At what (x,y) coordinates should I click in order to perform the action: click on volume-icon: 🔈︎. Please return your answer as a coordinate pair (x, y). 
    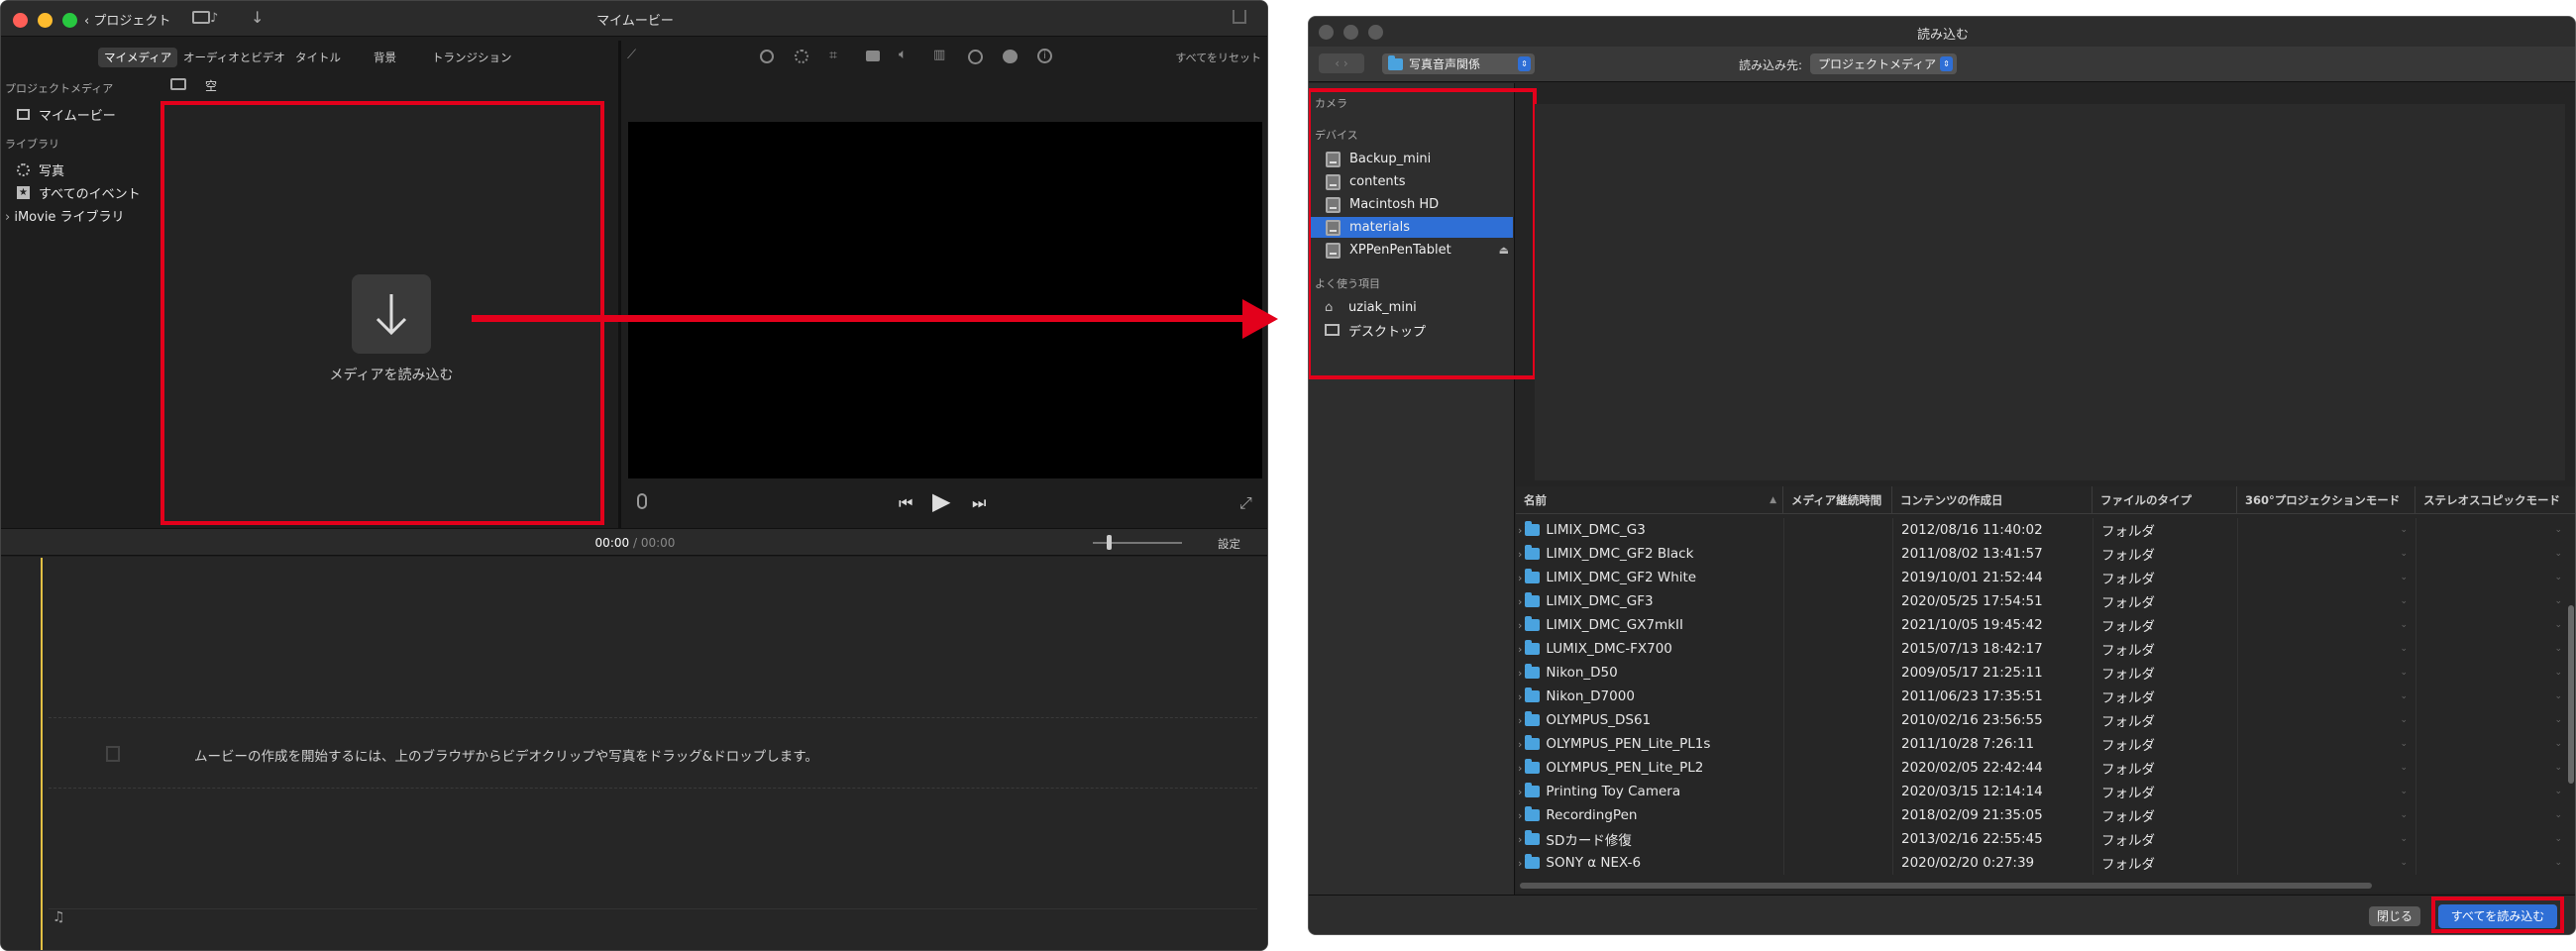
    Looking at the image, I should click on (903, 54).